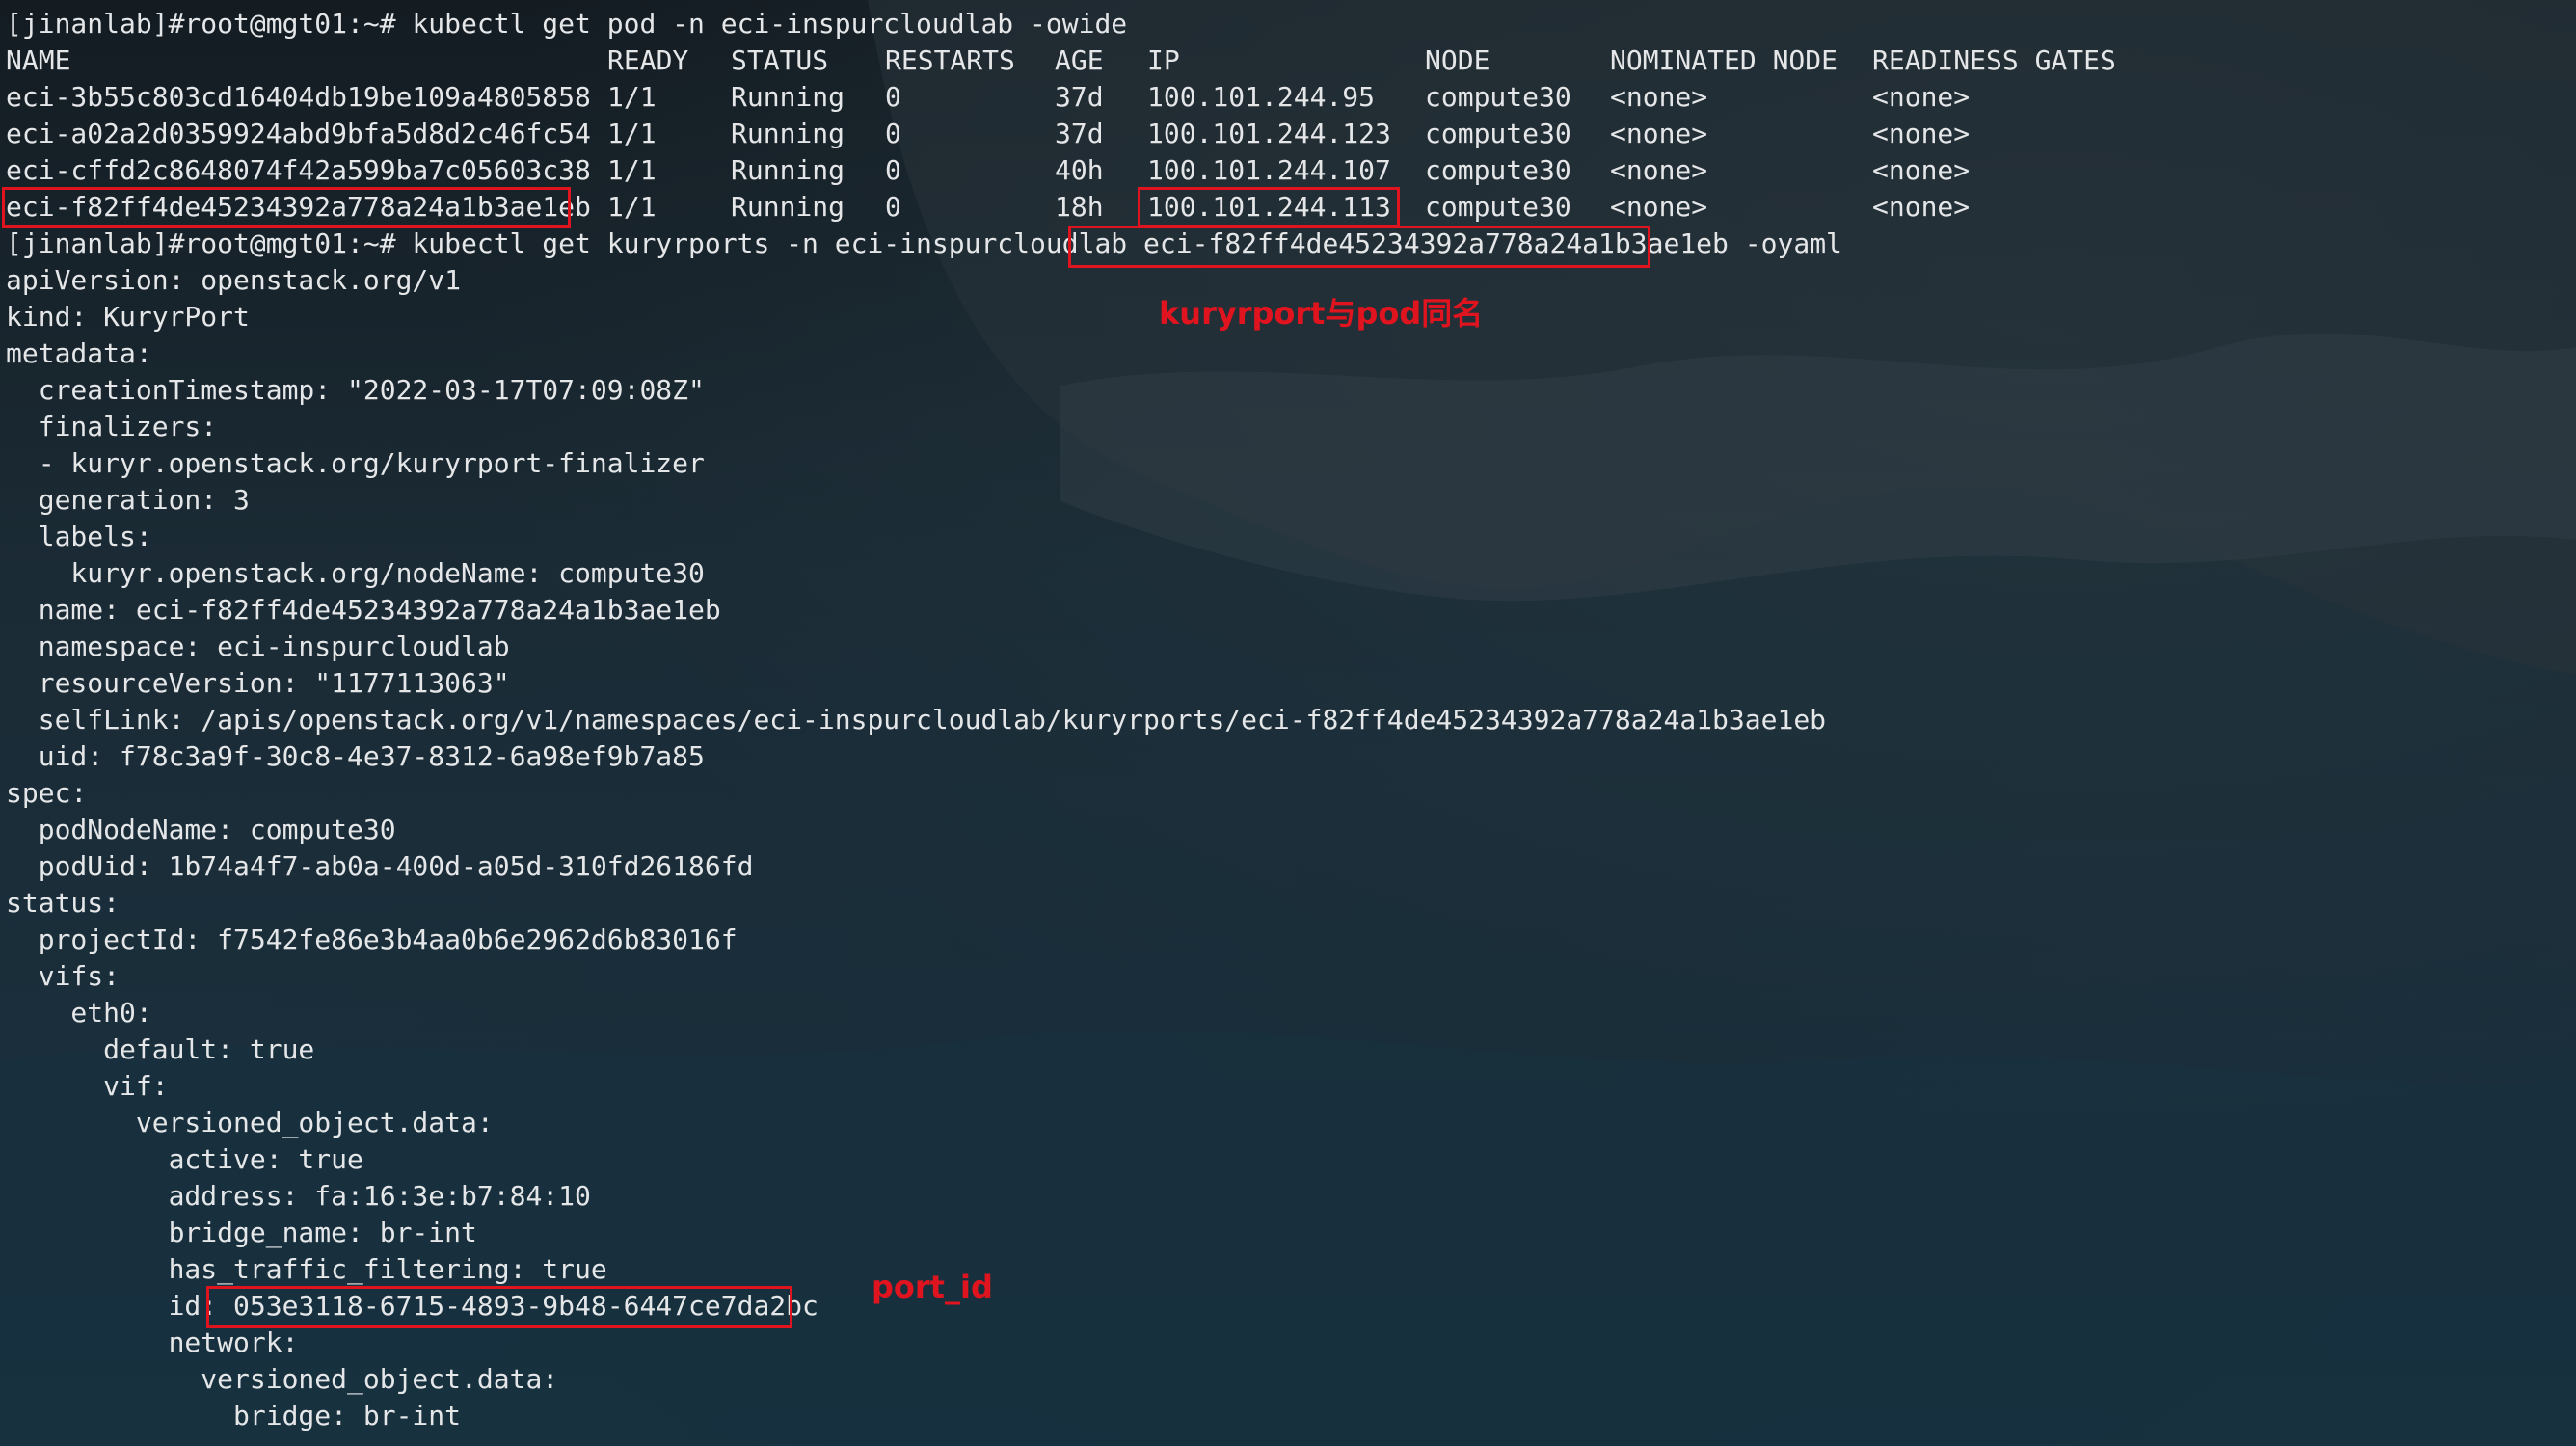 The height and width of the screenshot is (1446, 2576). I want to click on yaml-line: spec:, so click(47, 793).